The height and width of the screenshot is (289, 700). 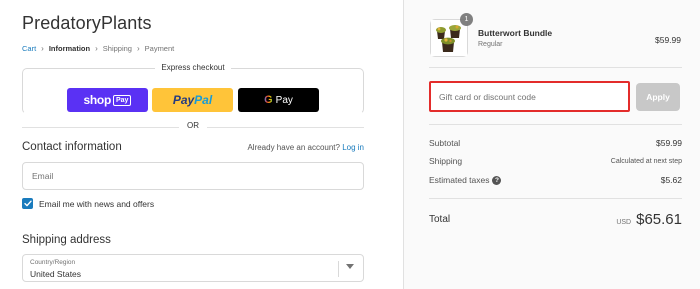 What do you see at coordinates (87, 23) in the screenshot?
I see `store-logo: PredatoryPlants` at bounding box center [87, 23].